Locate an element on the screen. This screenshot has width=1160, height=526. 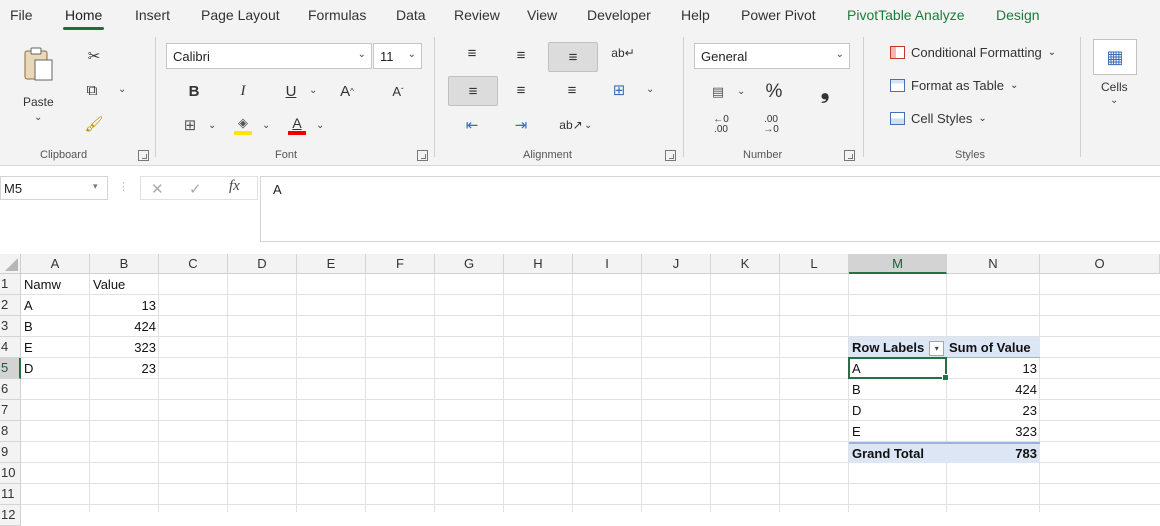
copy-dropdown-icon: ⌄ is located at coordinates (122, 89).